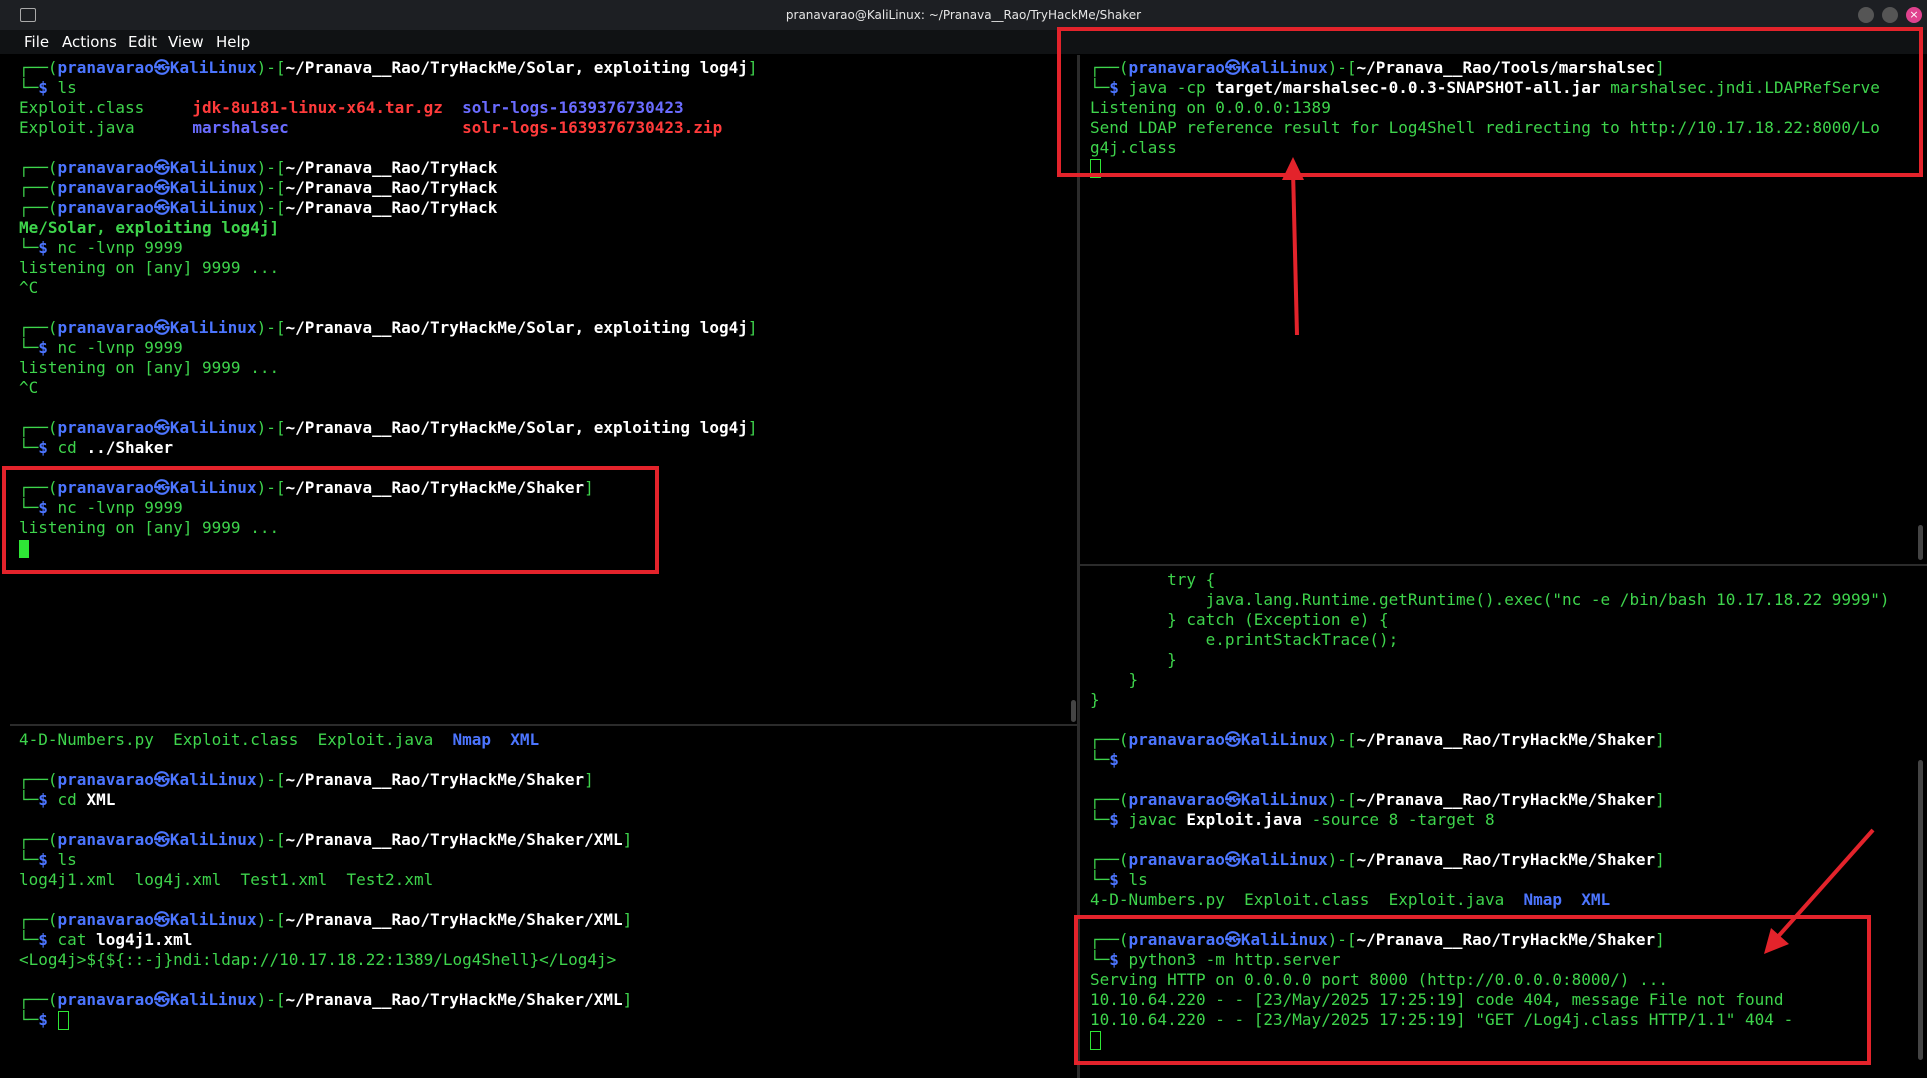 The height and width of the screenshot is (1078, 1927). Describe the element at coordinates (1776, 941) in the screenshot. I see `arrow-down-head` at that location.